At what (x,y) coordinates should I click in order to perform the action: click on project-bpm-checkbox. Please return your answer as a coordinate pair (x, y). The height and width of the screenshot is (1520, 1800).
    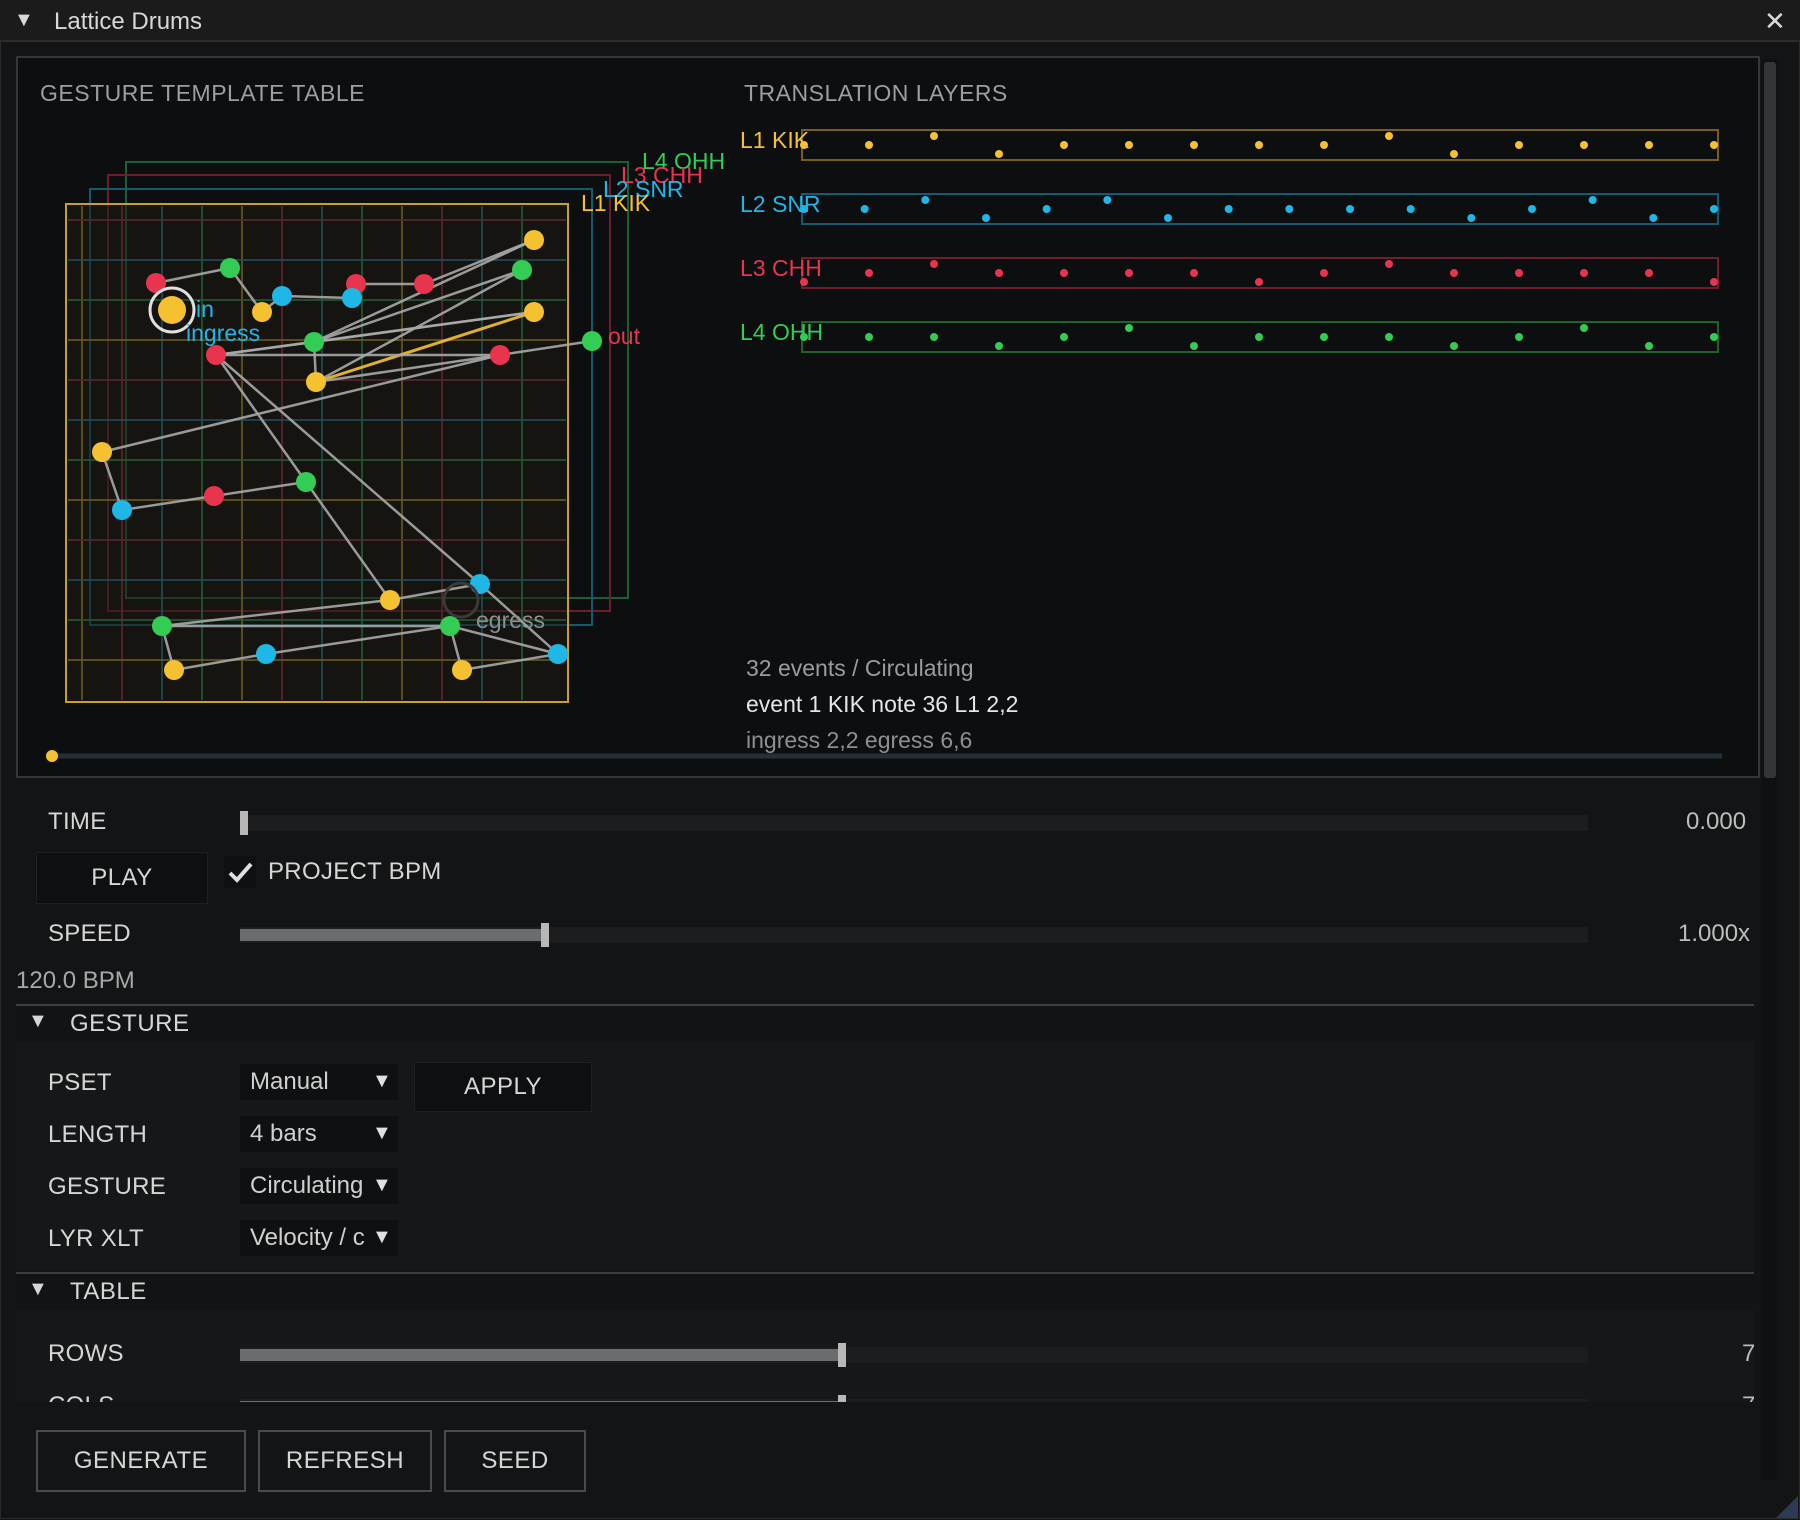
    Looking at the image, I should click on (240, 872).